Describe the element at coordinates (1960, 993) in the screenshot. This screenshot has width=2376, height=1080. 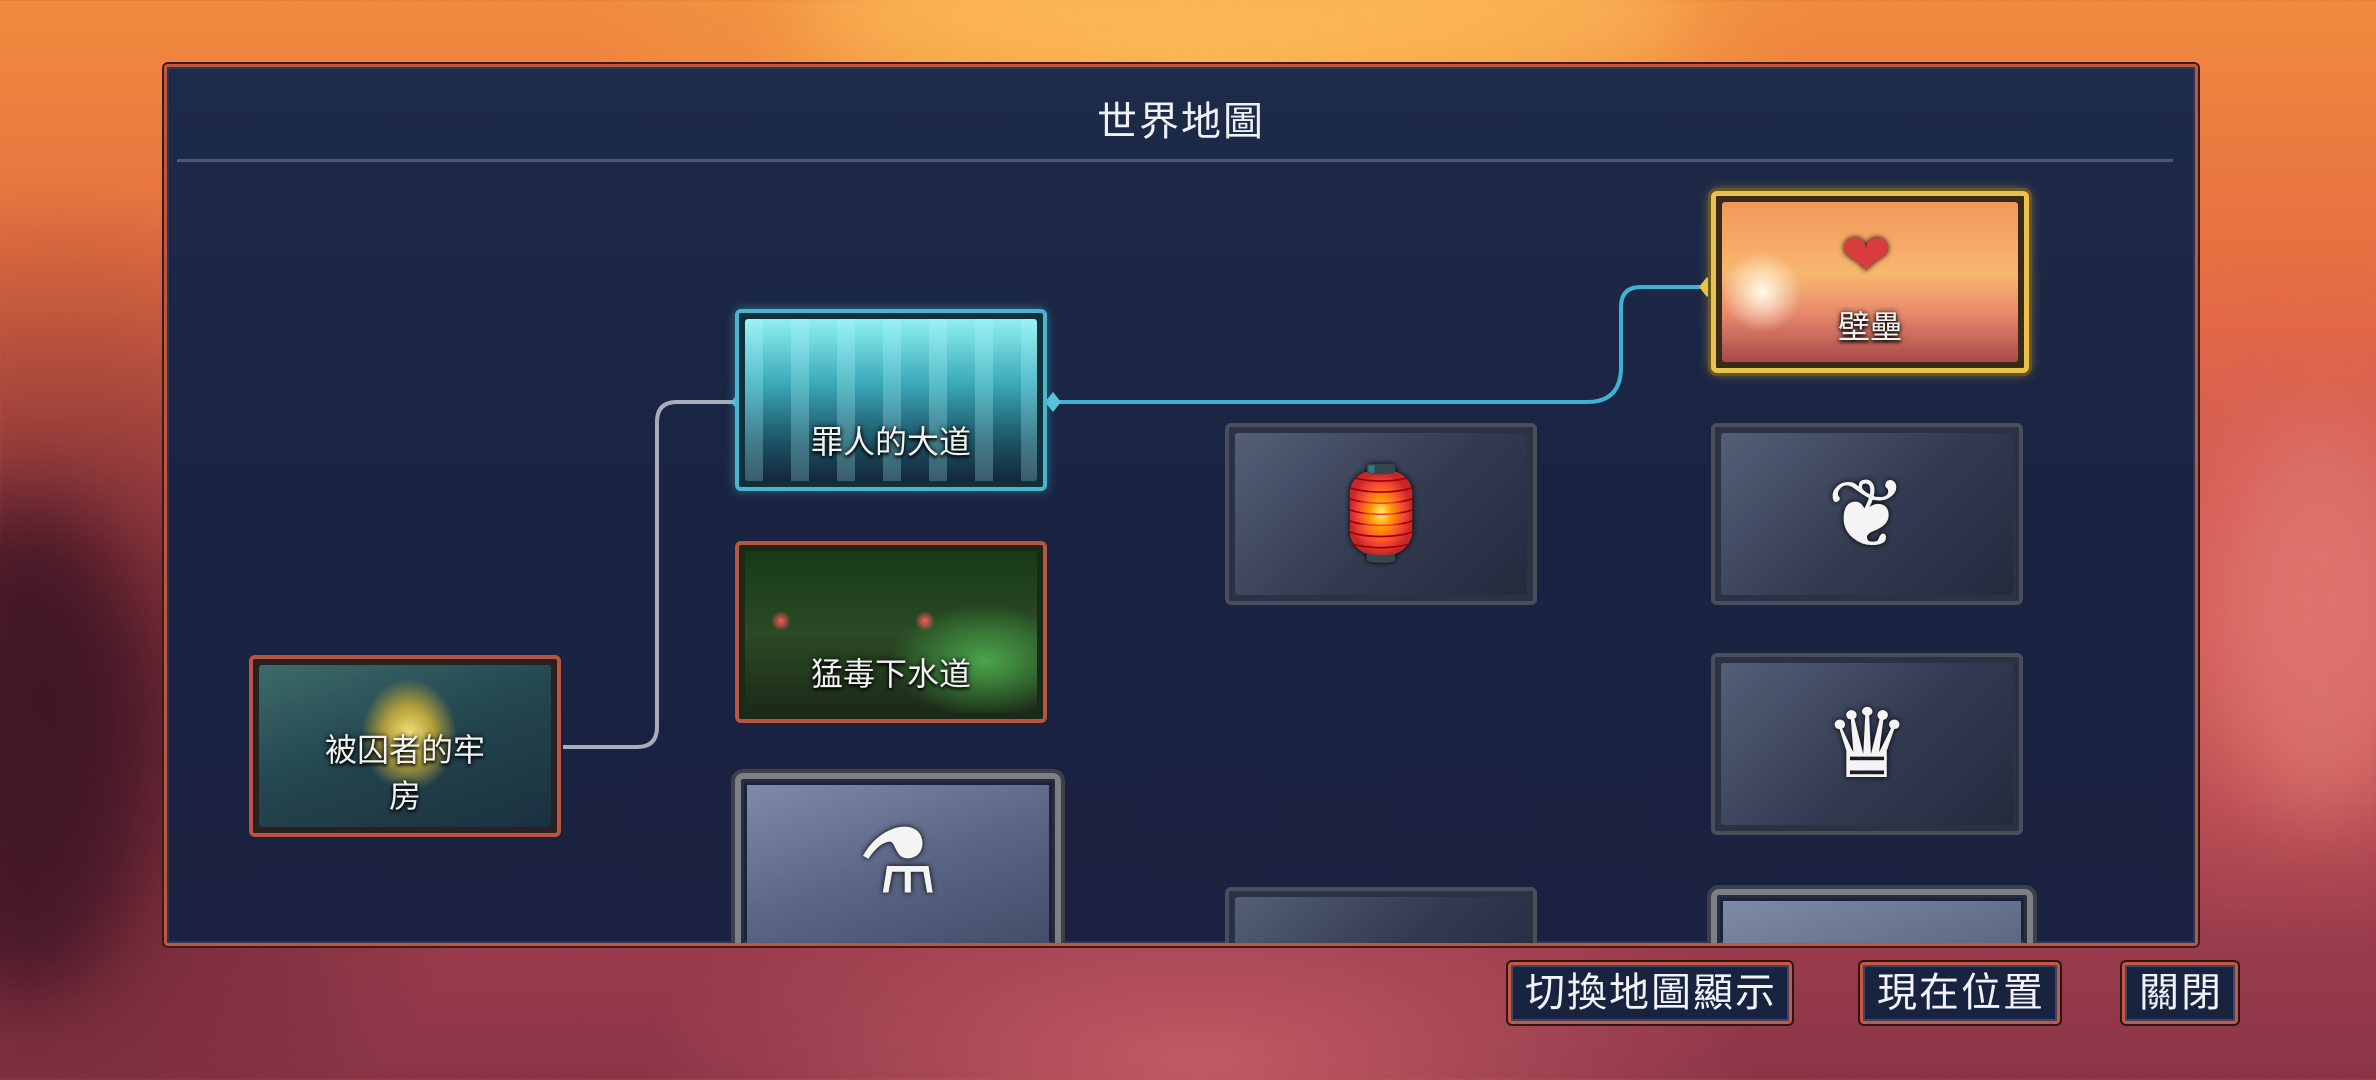
I see `current-location-button: 現在位置` at that location.